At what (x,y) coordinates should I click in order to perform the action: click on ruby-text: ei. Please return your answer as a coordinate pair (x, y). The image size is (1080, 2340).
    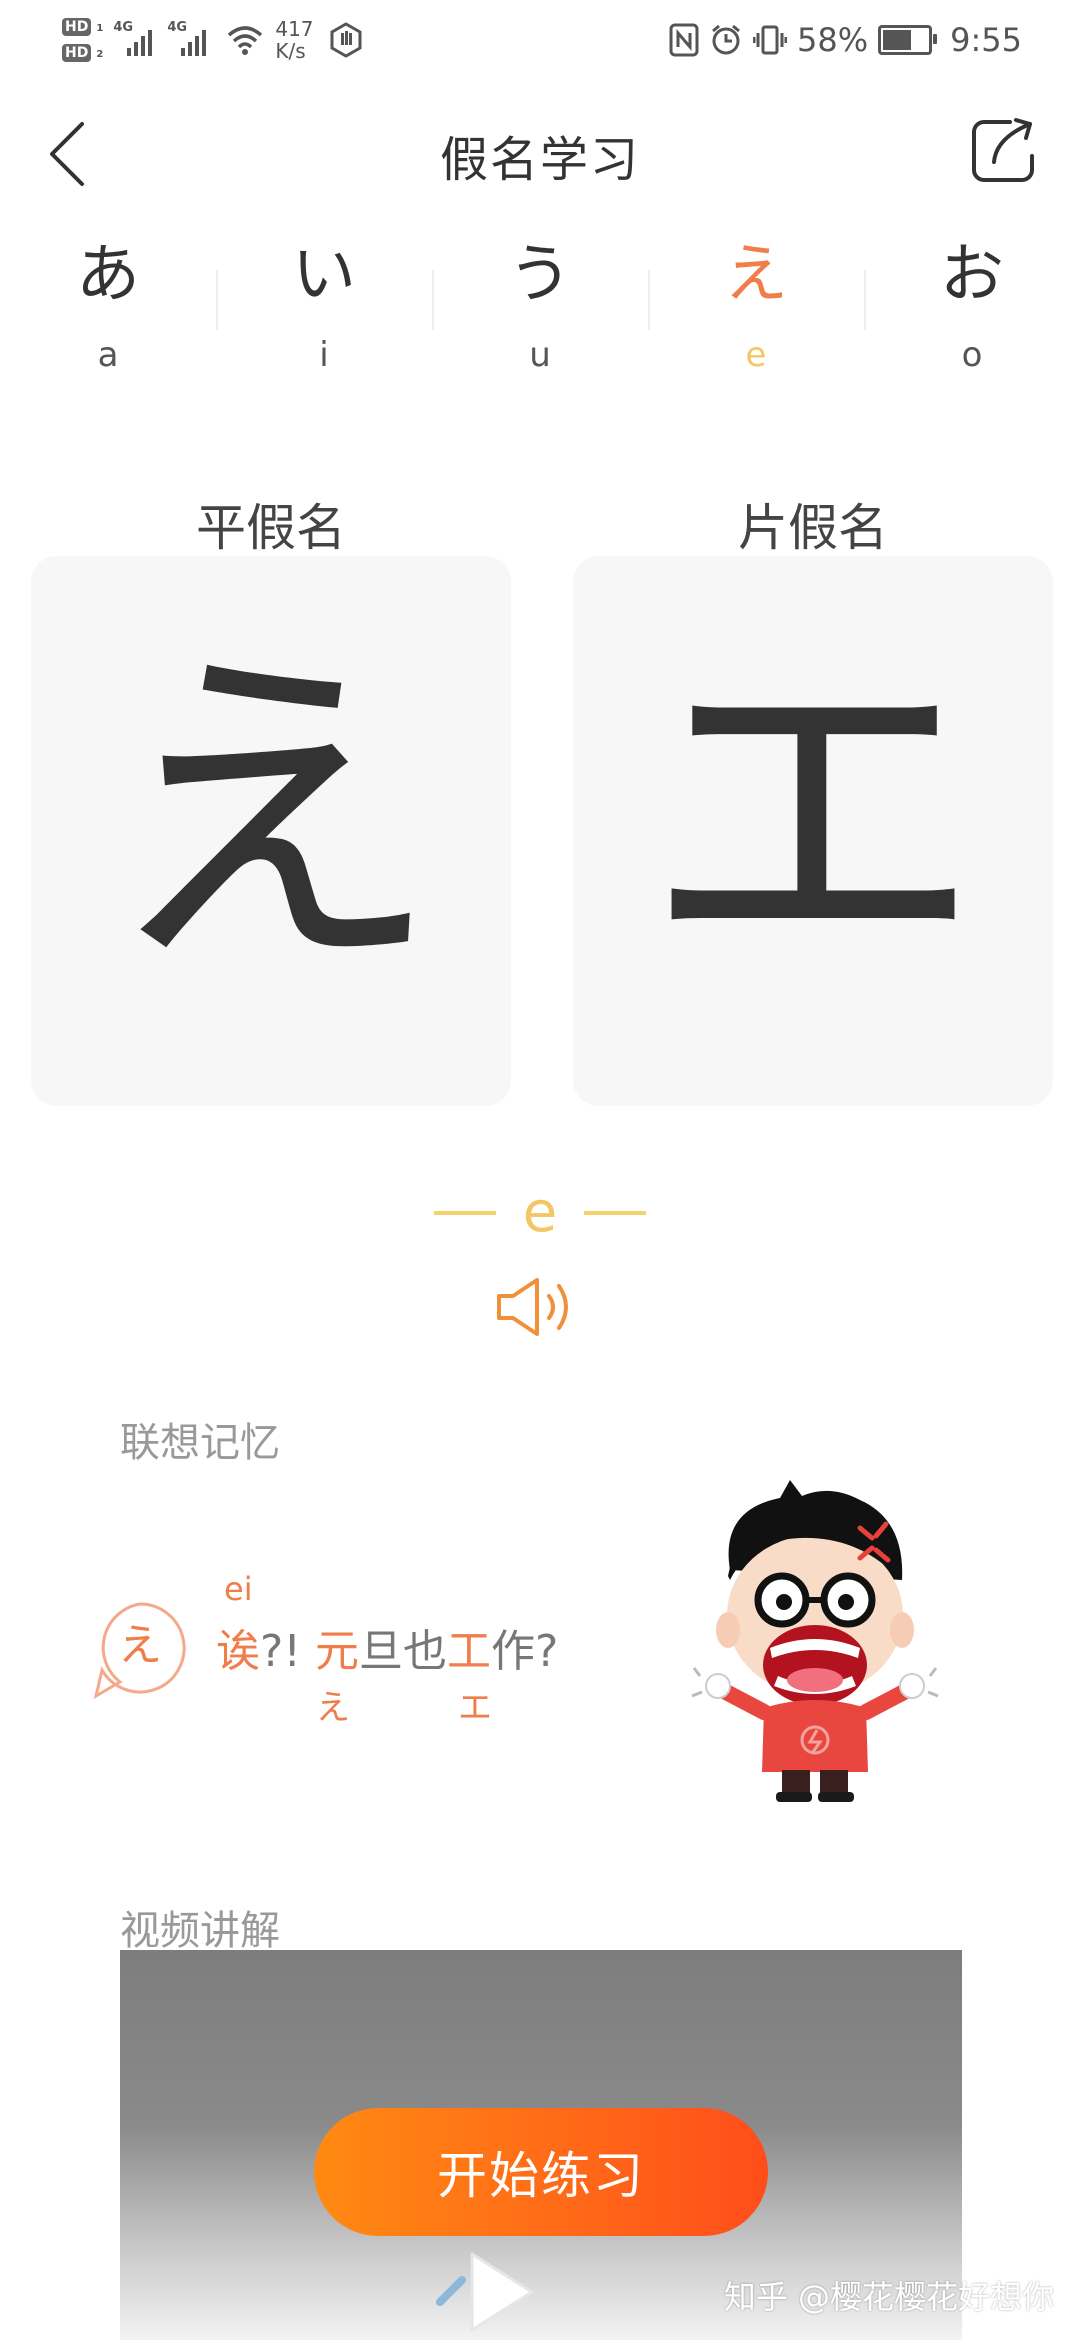
    Looking at the image, I should click on (238, 1589).